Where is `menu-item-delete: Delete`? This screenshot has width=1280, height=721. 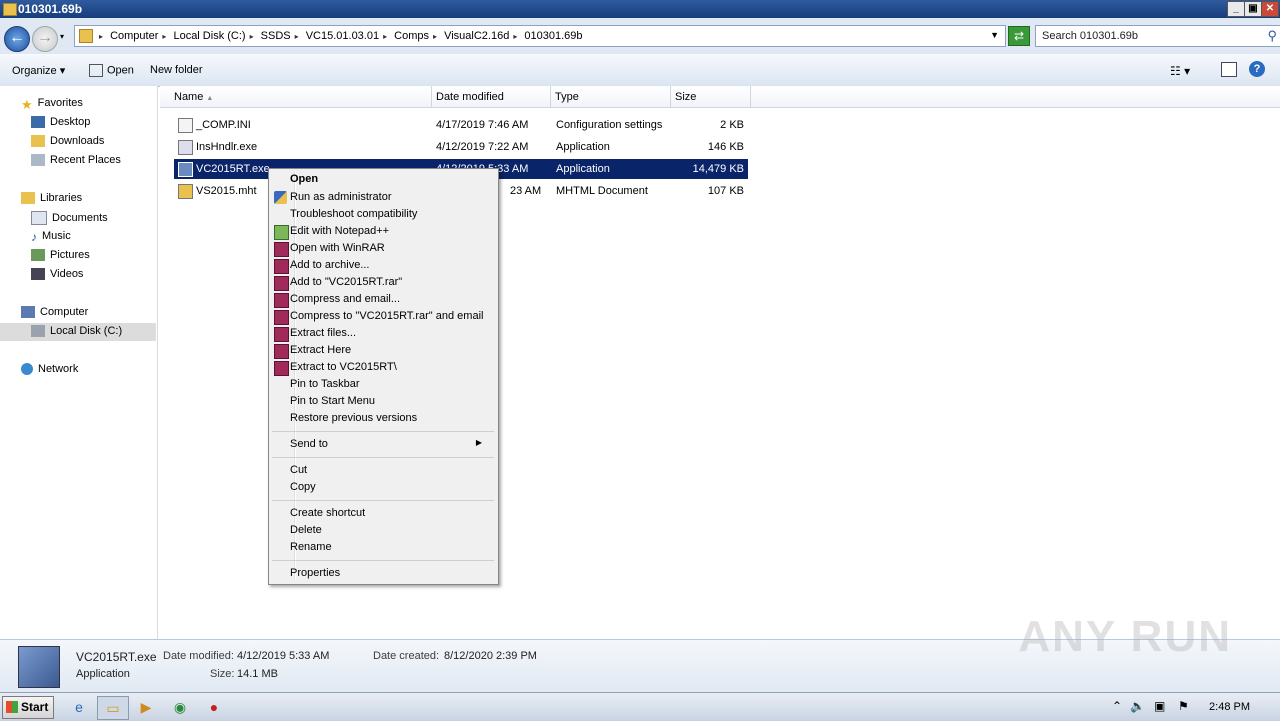 menu-item-delete: Delete is located at coordinates (306, 530).